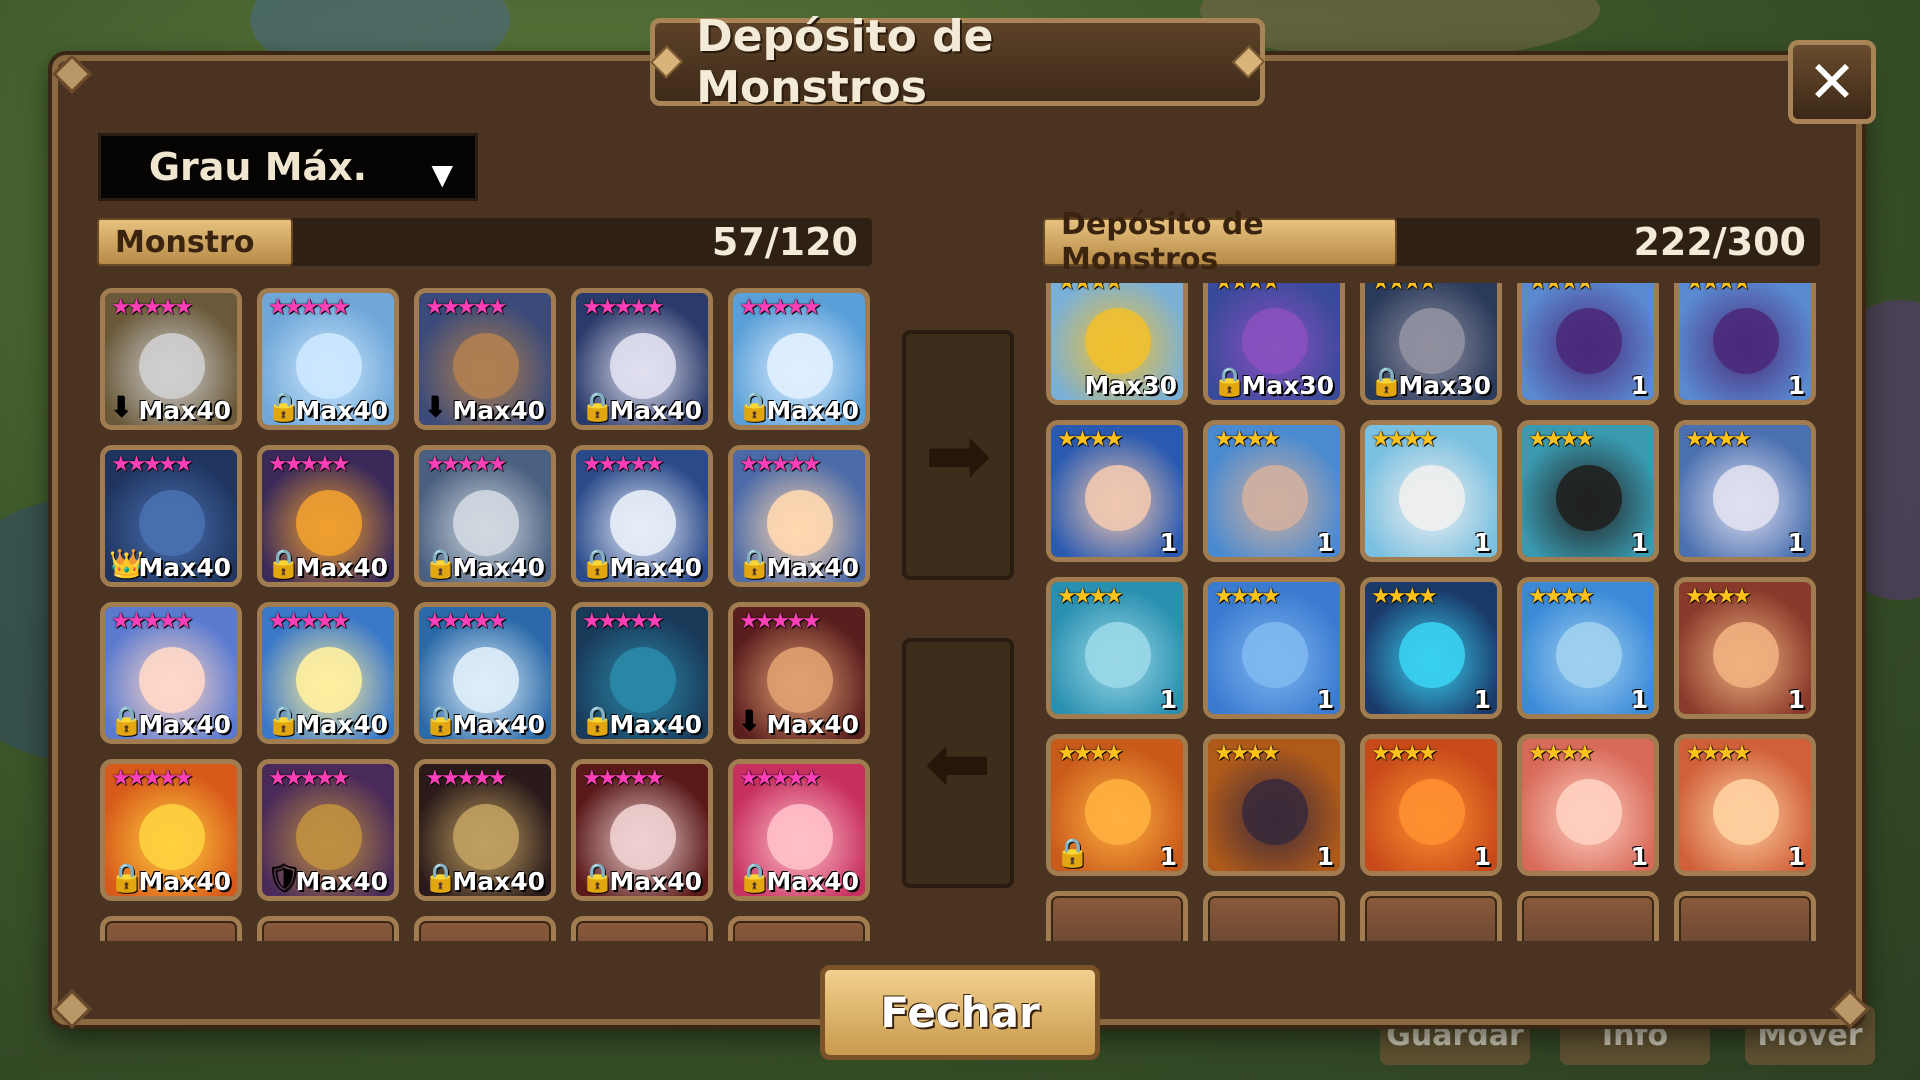 The height and width of the screenshot is (1080, 1920). What do you see at coordinates (195, 242) in the screenshot?
I see `monster-tab: Monstro` at bounding box center [195, 242].